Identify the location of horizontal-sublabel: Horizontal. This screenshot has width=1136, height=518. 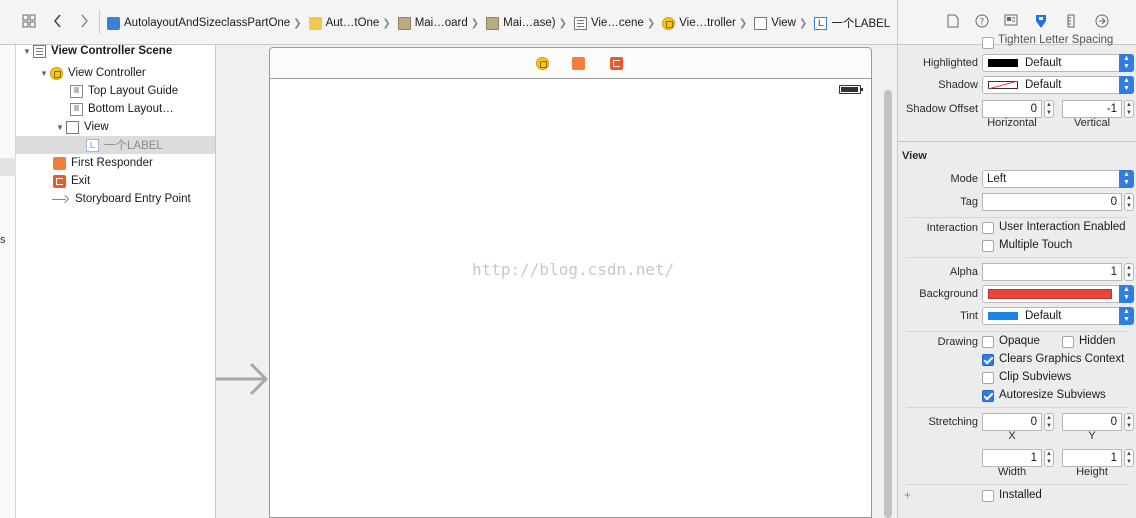
(1012, 123).